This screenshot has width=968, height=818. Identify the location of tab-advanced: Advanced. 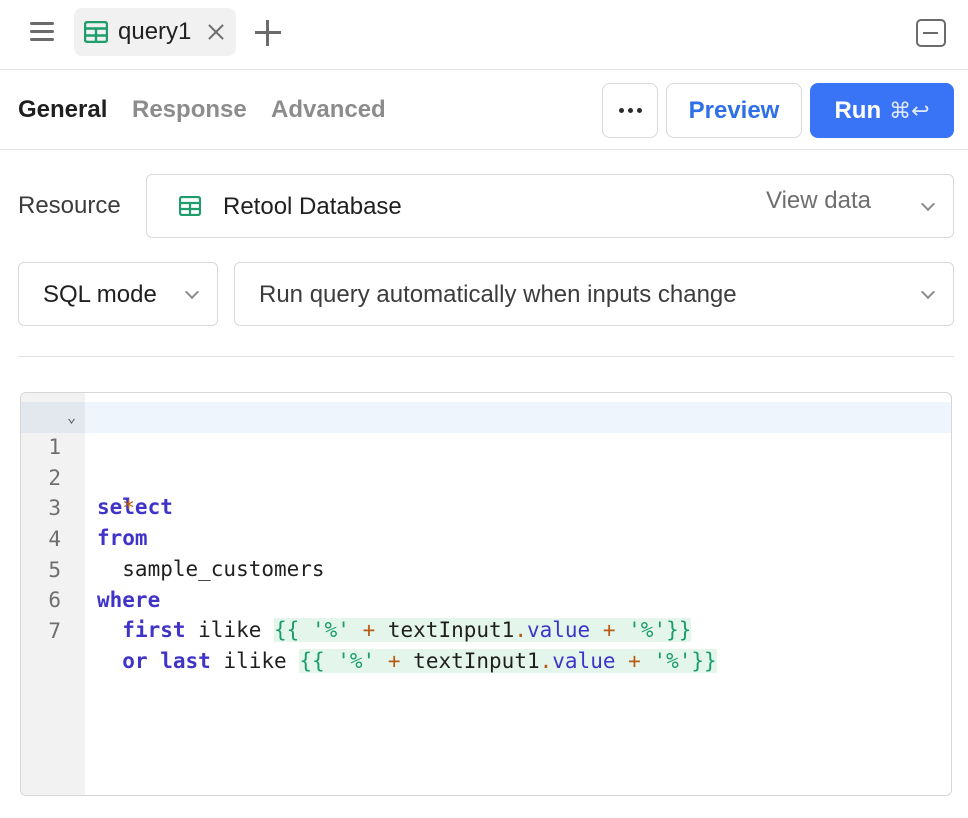
(328, 110).